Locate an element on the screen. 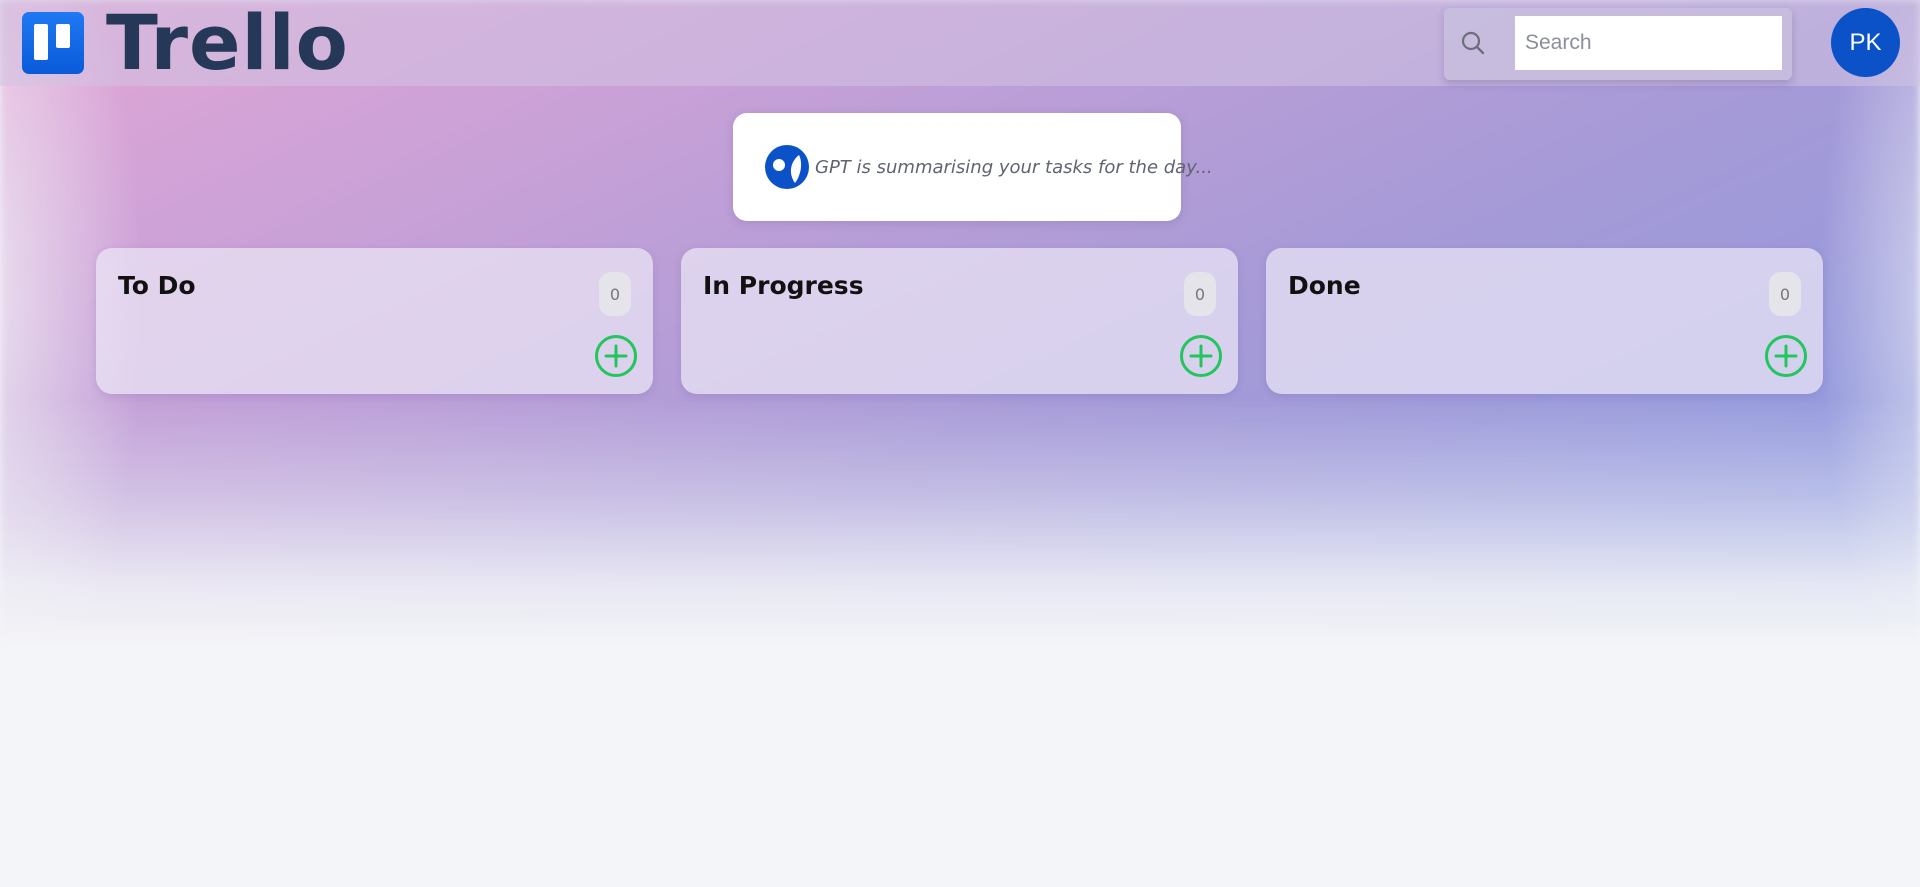  logo: Trello is located at coordinates (185, 43).